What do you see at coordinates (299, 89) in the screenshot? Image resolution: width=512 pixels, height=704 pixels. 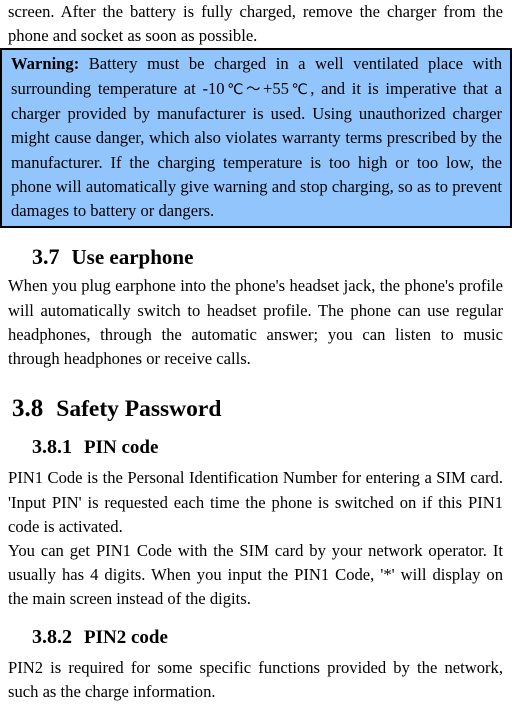 I see `temperature-unit-high-icon: ℃` at bounding box center [299, 89].